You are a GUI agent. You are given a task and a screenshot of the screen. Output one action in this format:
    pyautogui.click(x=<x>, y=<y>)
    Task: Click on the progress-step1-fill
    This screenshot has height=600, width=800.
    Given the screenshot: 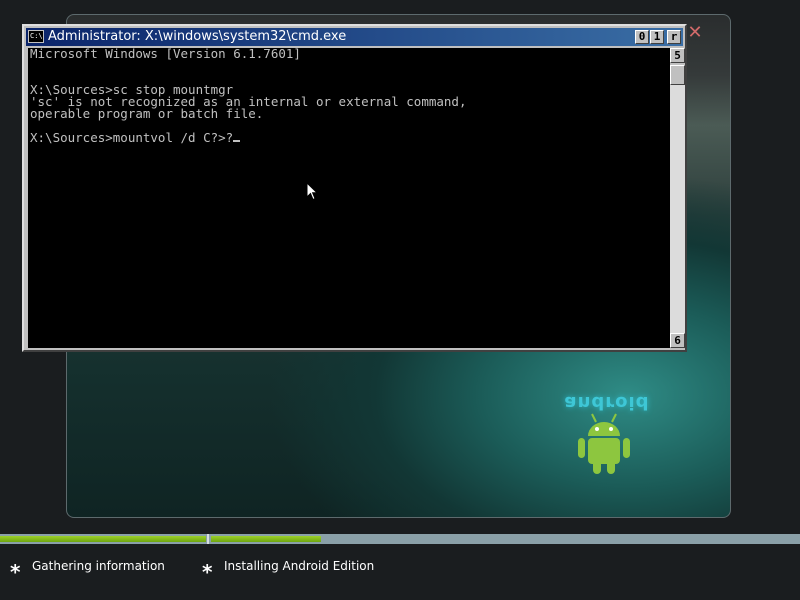 What is the action you would take?
    pyautogui.click(x=103, y=539)
    